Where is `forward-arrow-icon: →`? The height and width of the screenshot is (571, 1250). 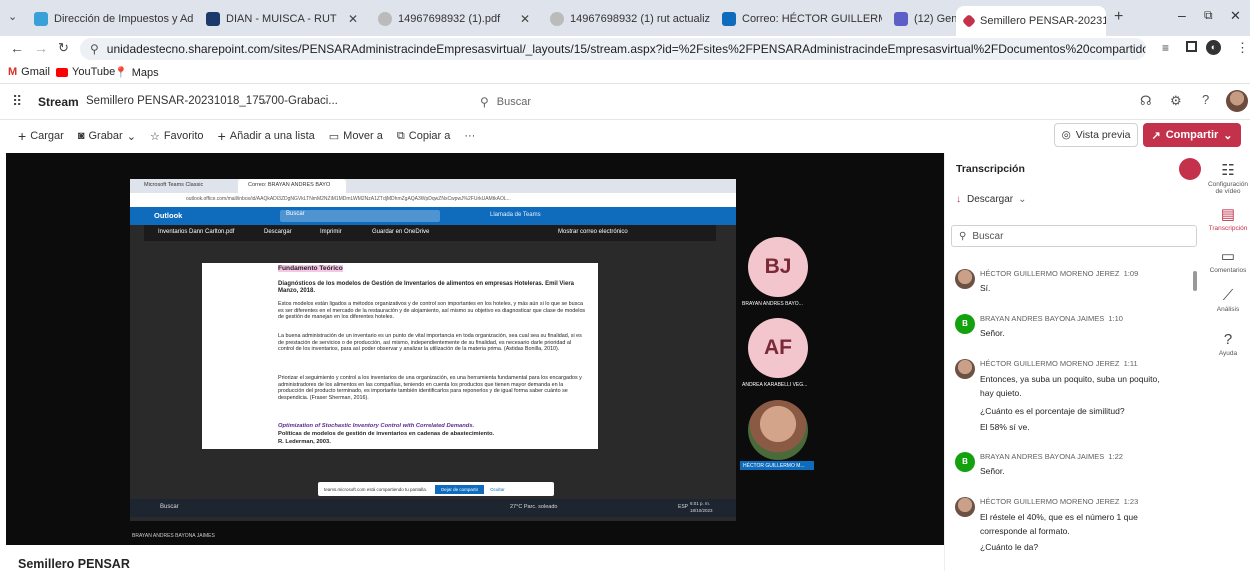 forward-arrow-icon: → is located at coordinates (41, 48).